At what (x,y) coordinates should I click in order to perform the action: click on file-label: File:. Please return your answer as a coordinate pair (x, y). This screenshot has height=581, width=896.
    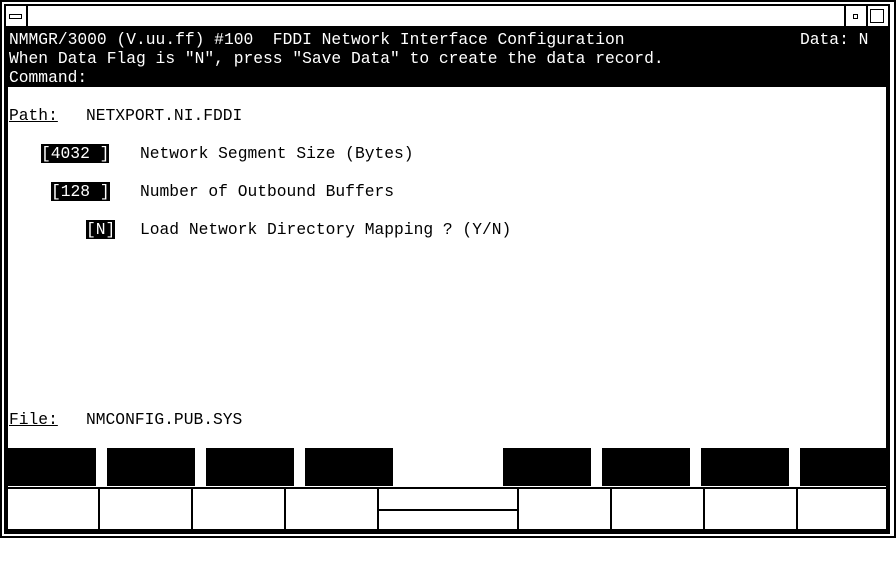
    Looking at the image, I should click on (33, 419).